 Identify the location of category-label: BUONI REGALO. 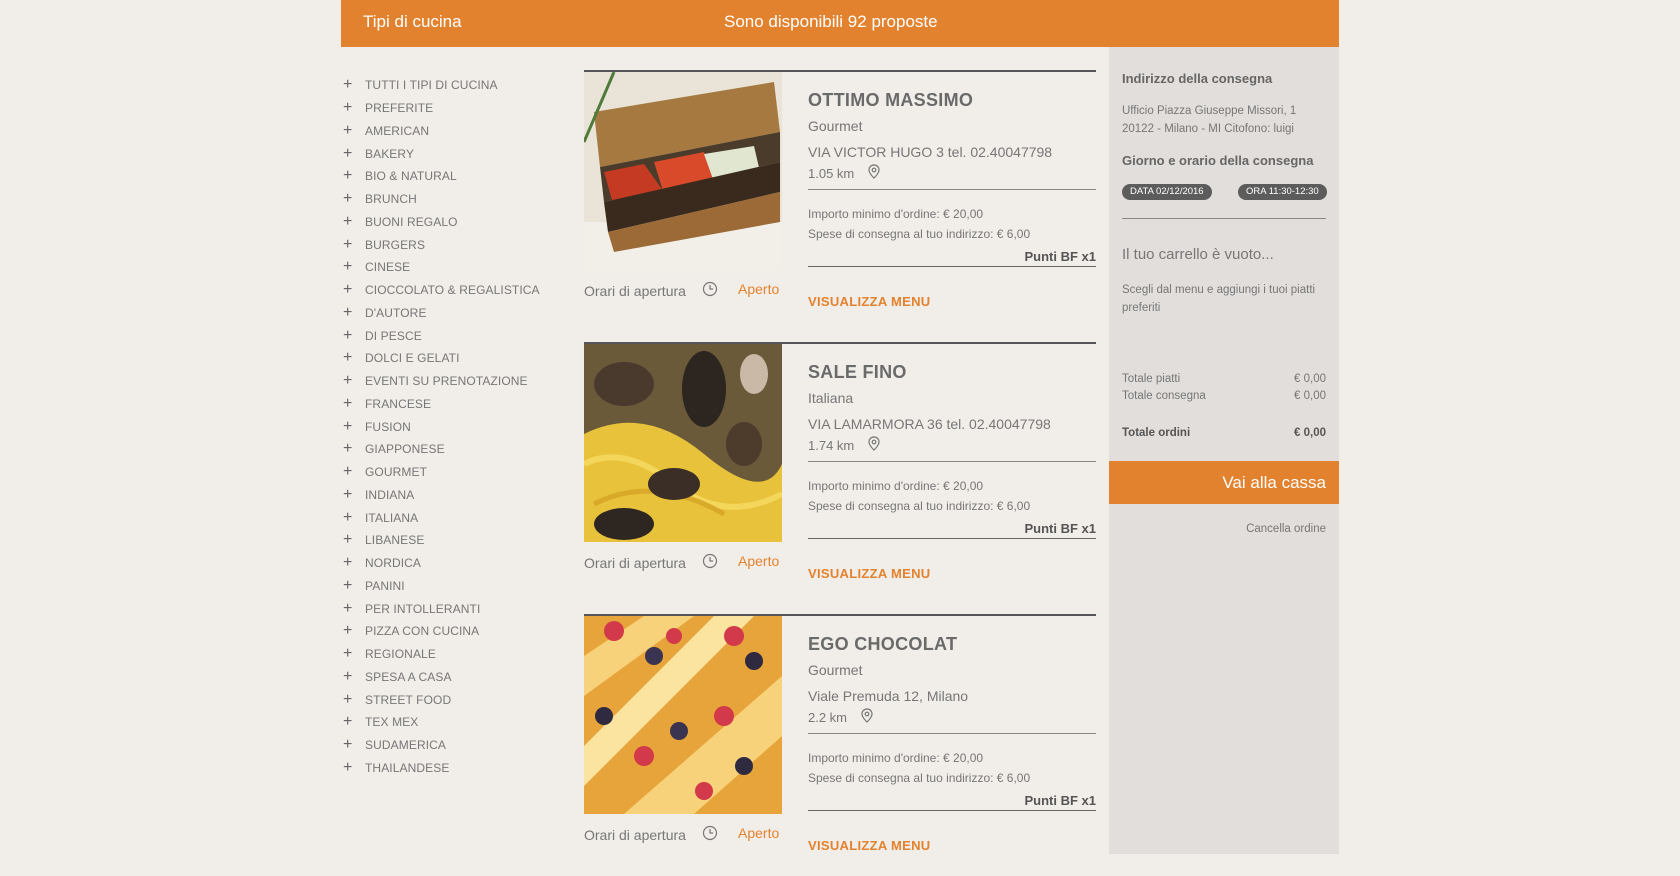
(411, 221).